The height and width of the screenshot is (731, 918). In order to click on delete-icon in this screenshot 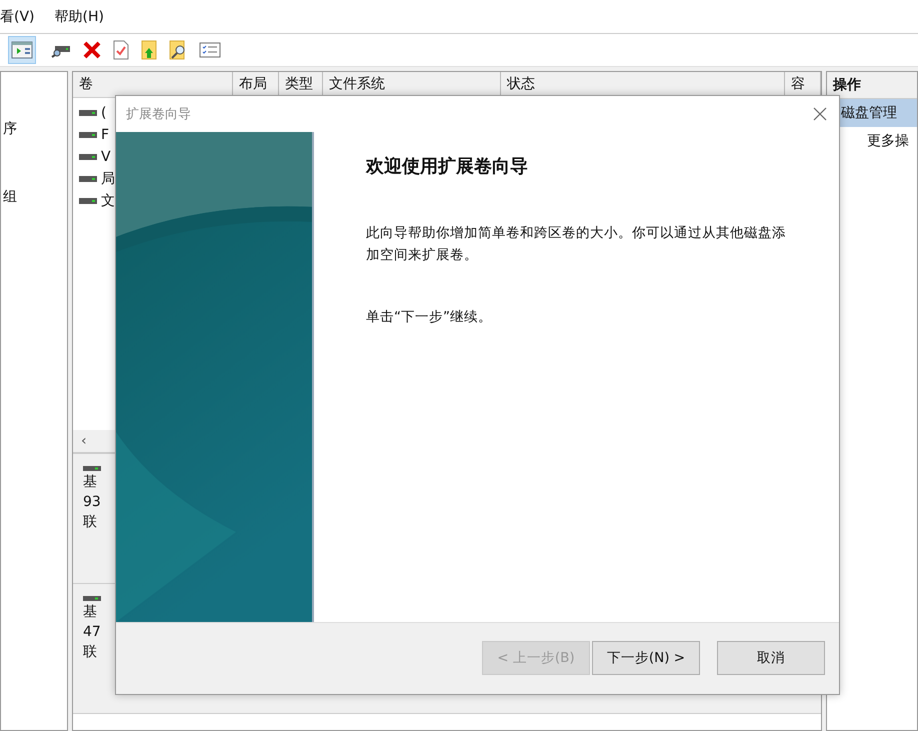, I will do `click(92, 50)`.